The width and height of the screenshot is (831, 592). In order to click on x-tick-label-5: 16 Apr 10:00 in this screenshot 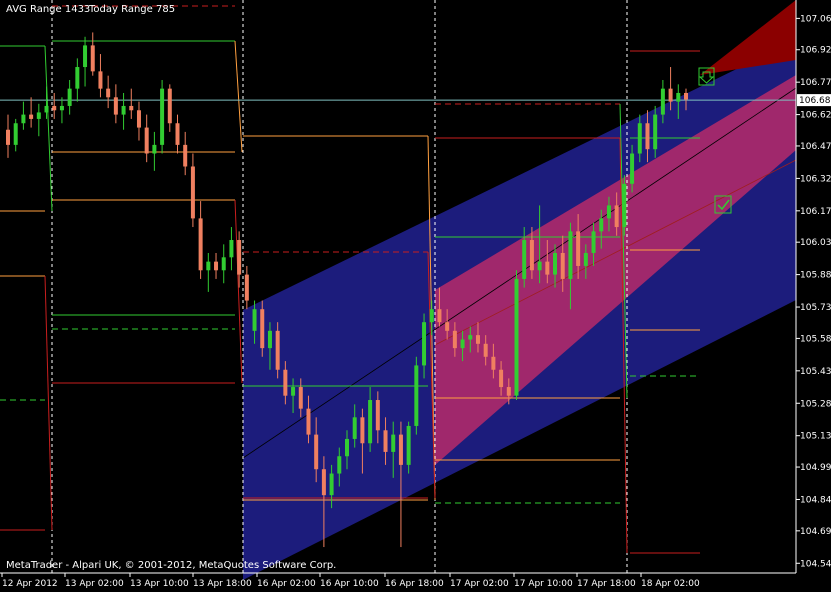, I will do `click(349, 584)`.